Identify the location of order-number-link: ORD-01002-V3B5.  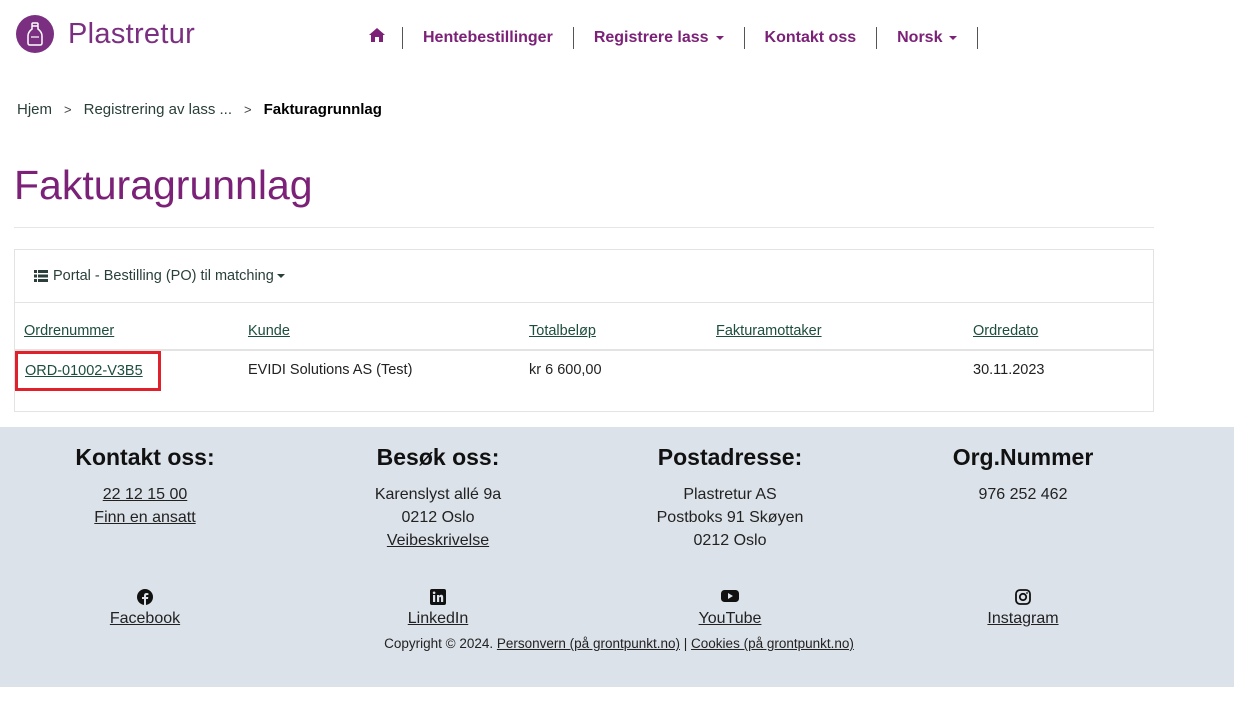
(88, 371).